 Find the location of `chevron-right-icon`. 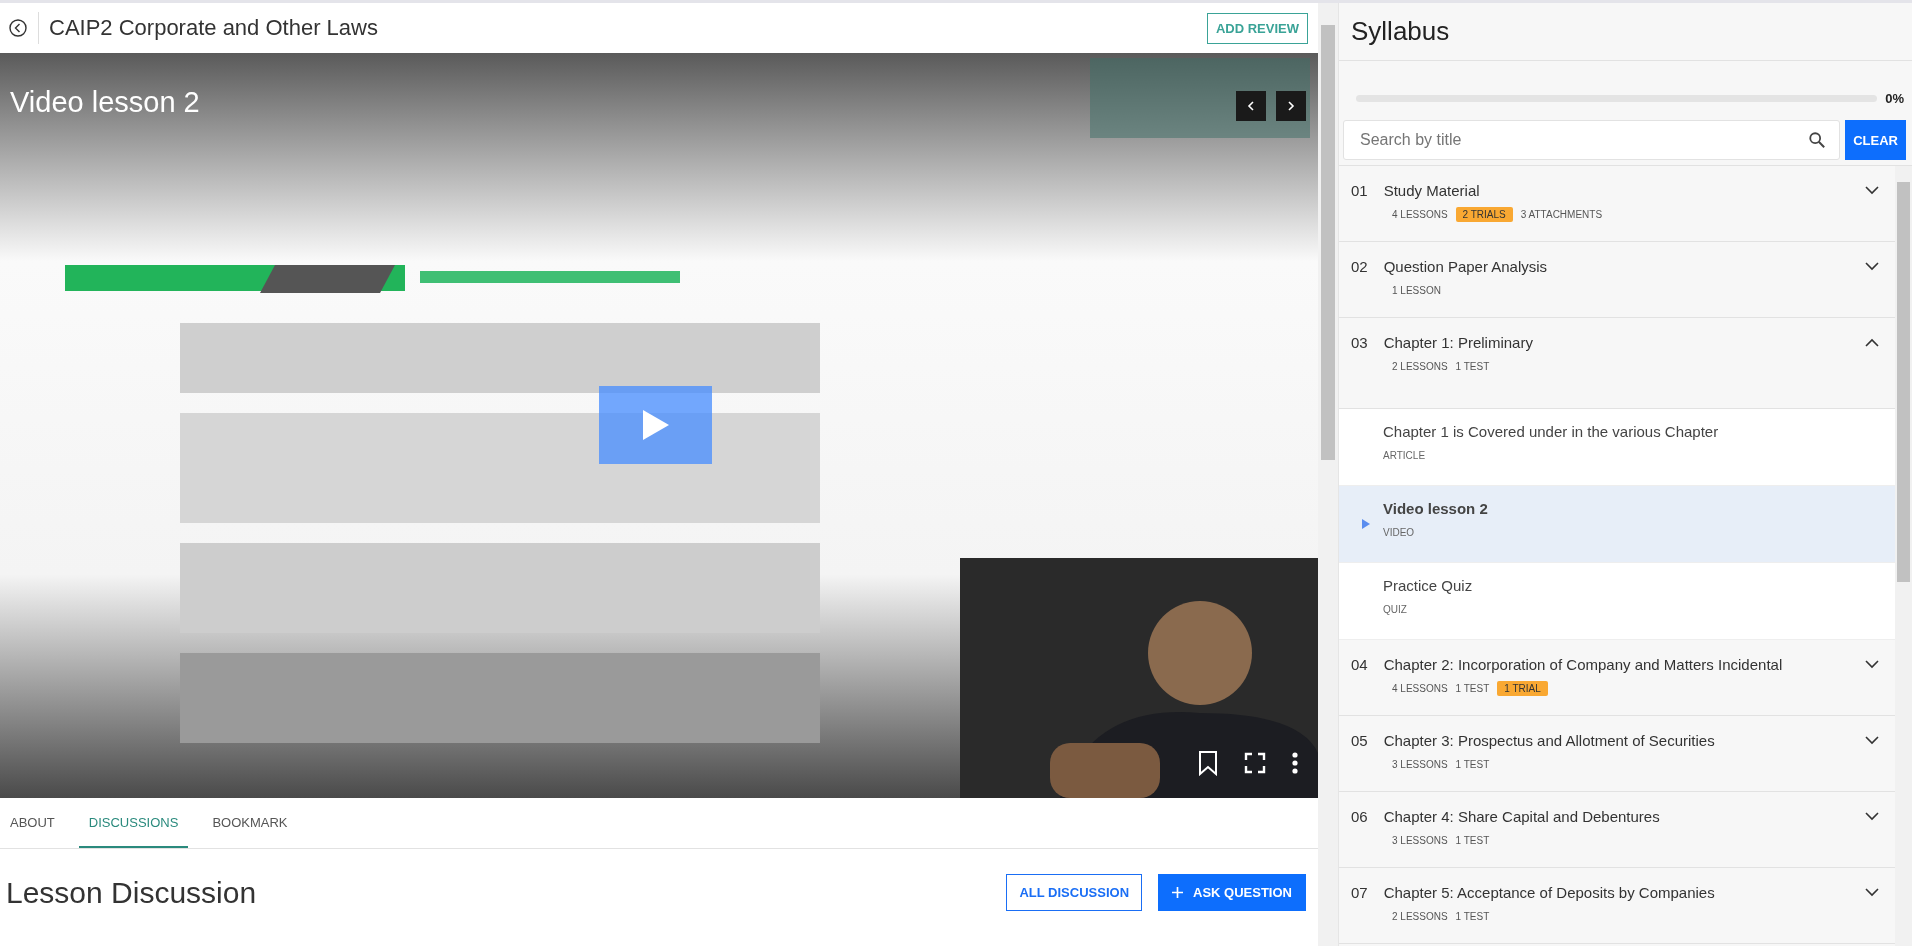

chevron-right-icon is located at coordinates (1291, 106).